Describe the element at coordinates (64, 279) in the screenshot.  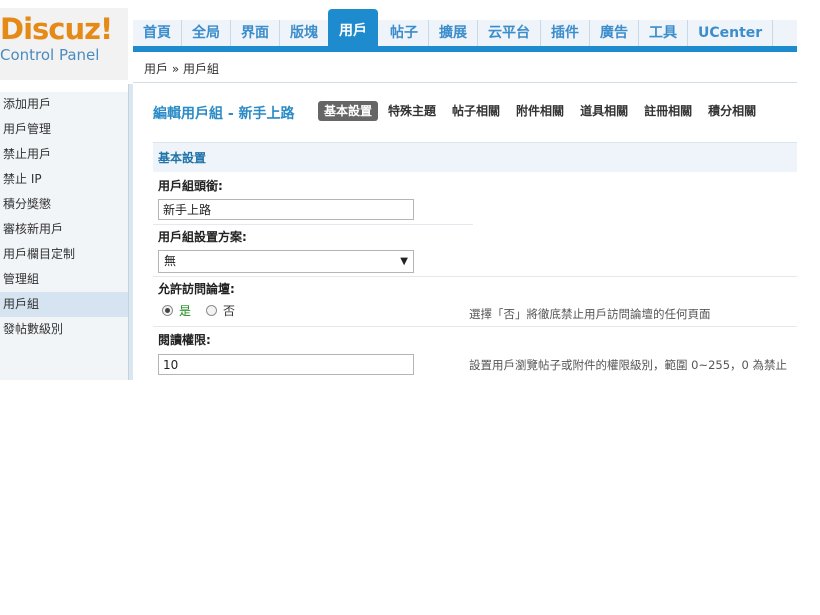
I see `sidebar-item-admin-groups: 管理組` at that location.